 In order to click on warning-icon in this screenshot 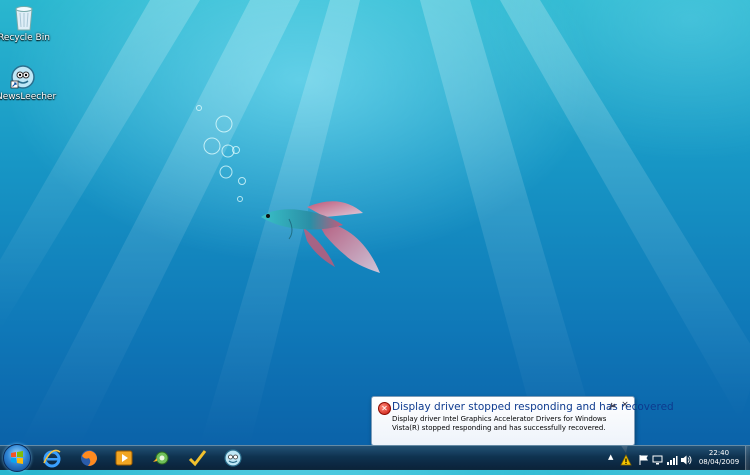, I will do `click(626, 460)`.